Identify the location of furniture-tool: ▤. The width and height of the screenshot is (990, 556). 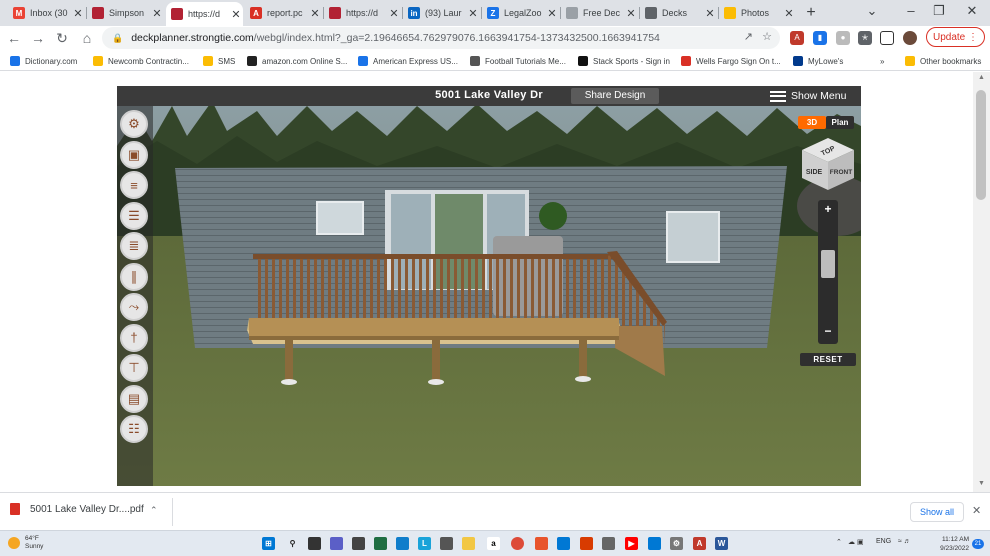
(134, 398).